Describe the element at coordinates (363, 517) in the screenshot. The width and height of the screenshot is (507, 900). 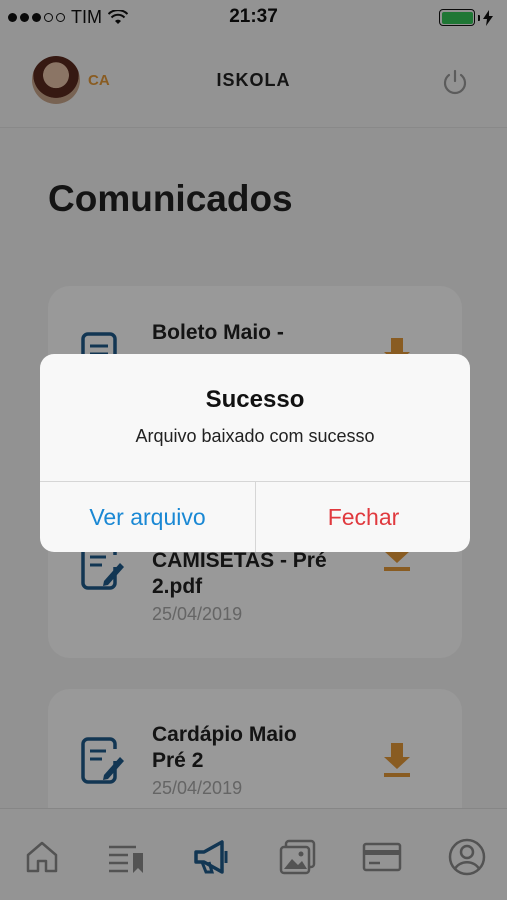
I see `close-button: Fechar` at that location.